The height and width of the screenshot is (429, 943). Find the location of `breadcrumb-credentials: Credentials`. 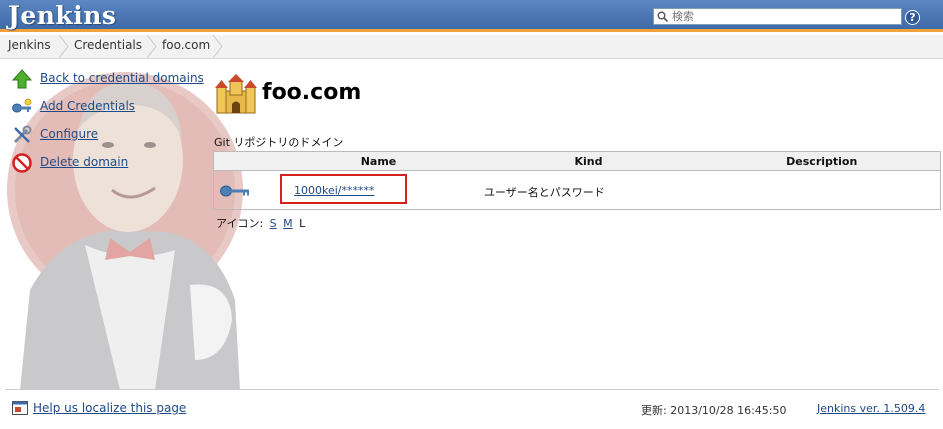

breadcrumb-credentials: Credentials is located at coordinates (108, 46).